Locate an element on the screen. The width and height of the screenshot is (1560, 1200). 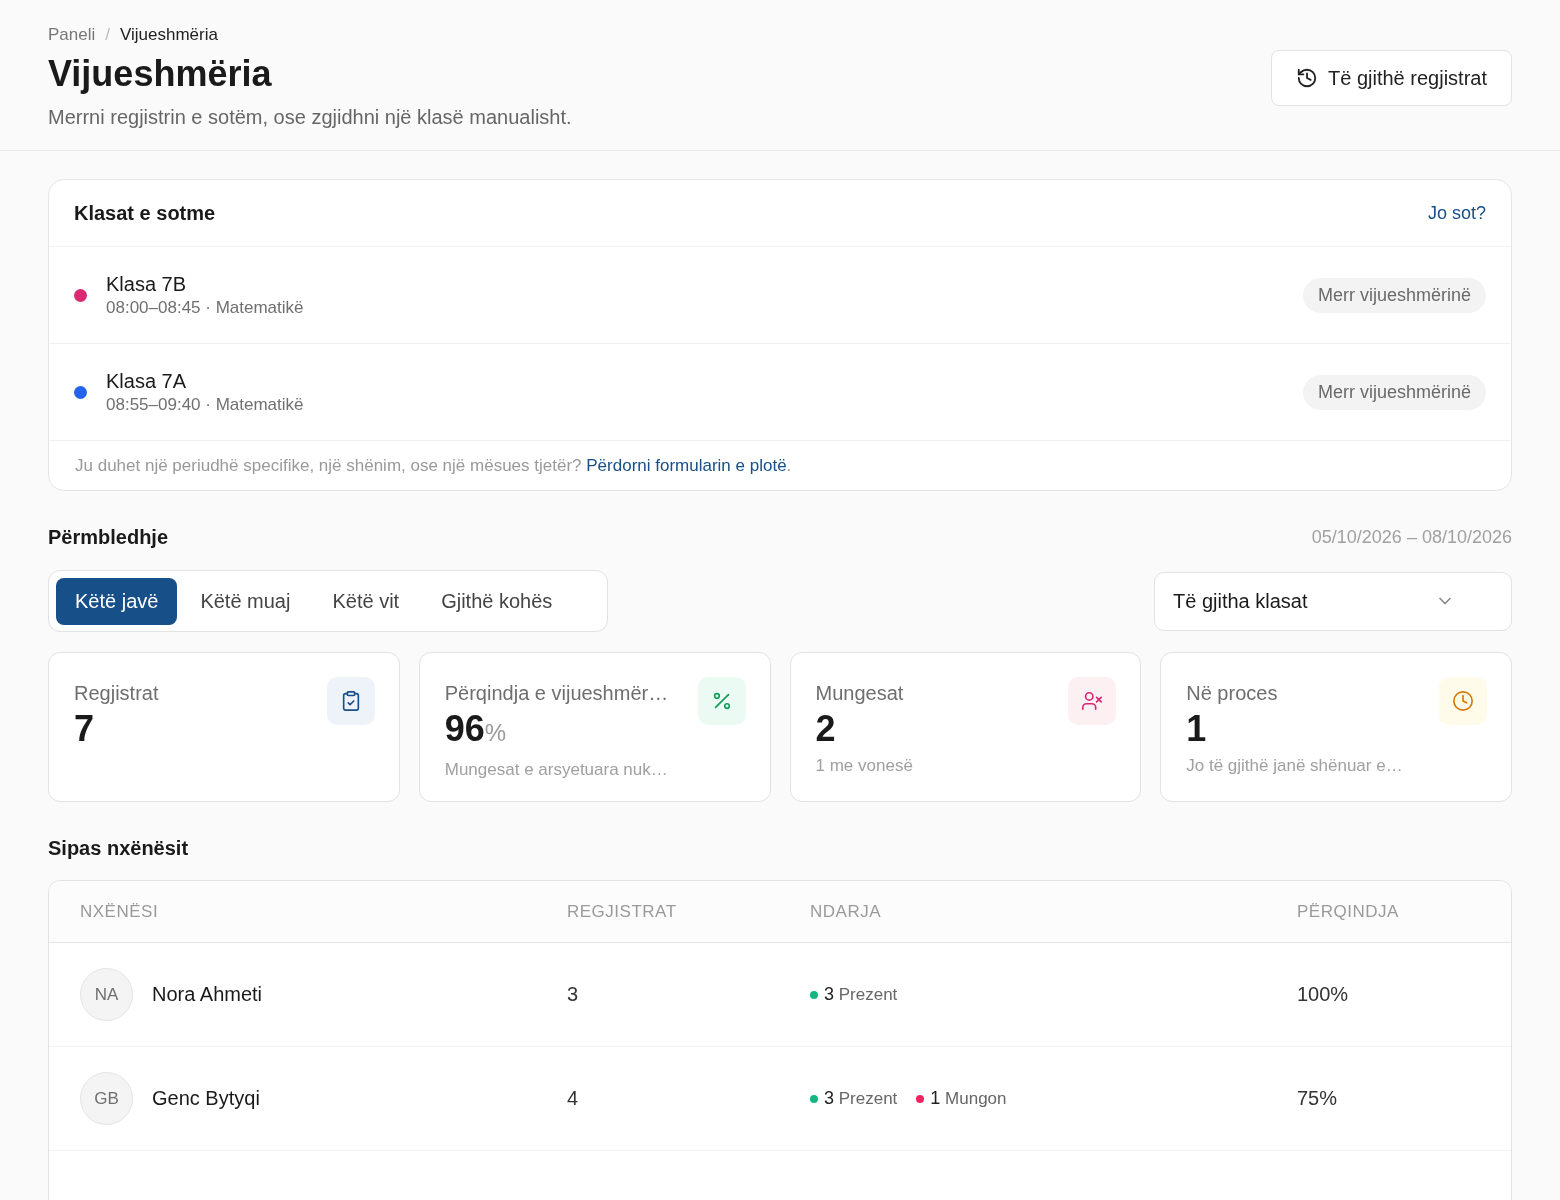
clock-icon is located at coordinates (1463, 701).